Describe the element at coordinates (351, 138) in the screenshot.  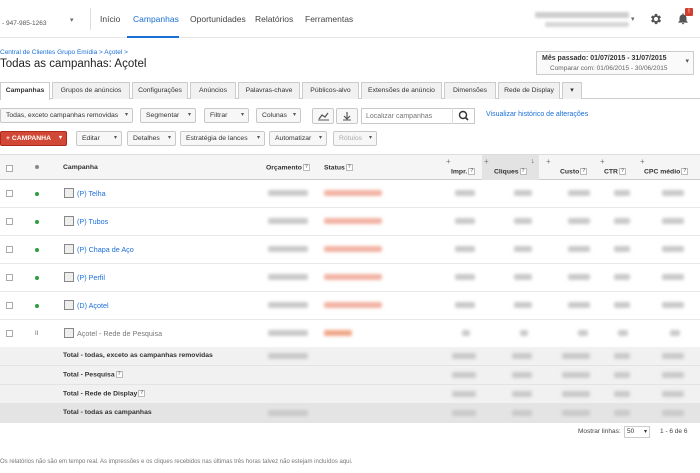
I see `labels-label: Rótulos` at that location.